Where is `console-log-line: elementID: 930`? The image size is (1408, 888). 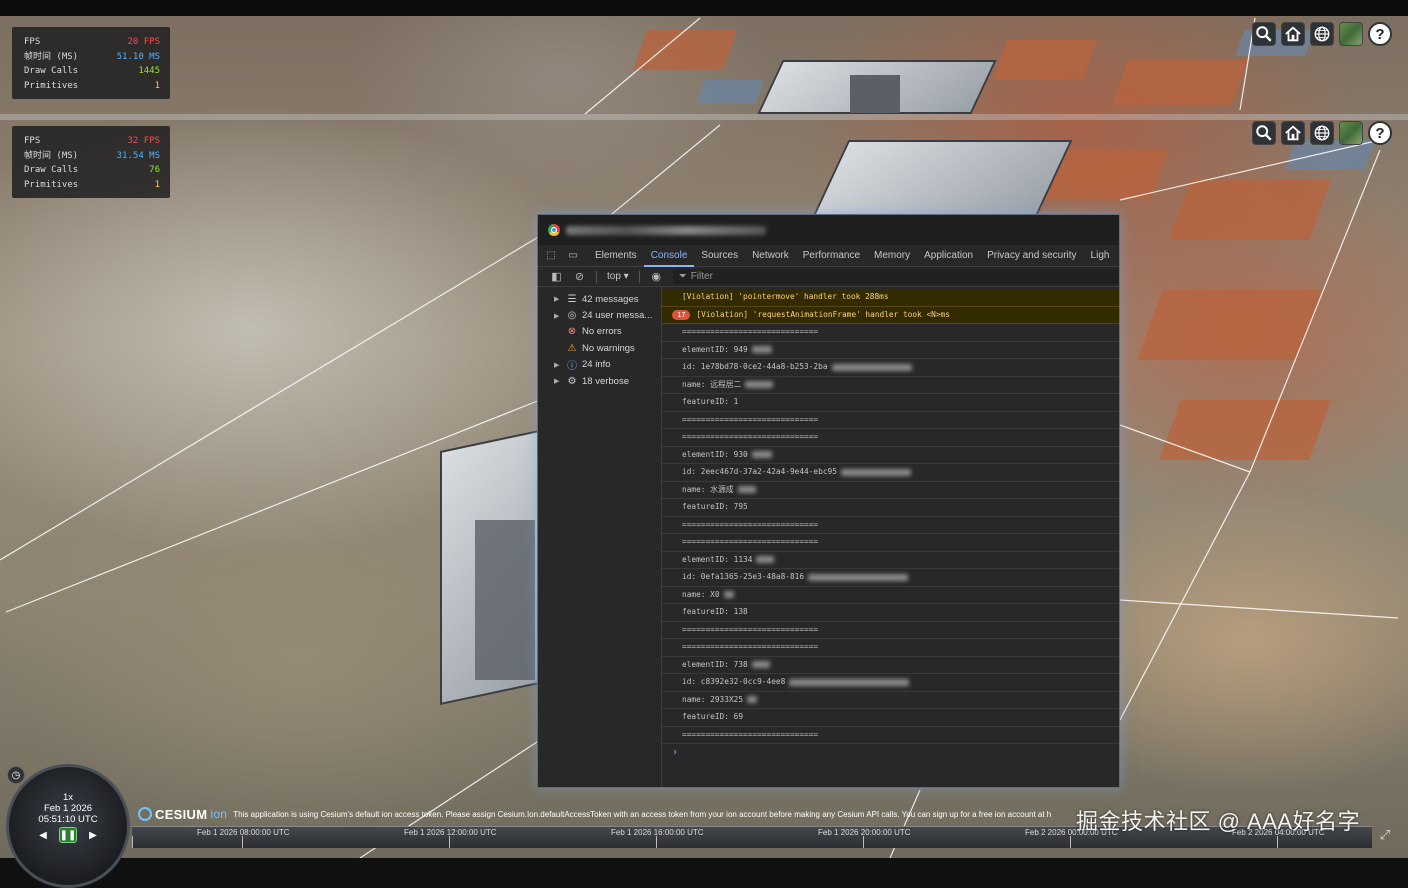
console-log-line: elementID: 930 is located at coordinates (890, 455).